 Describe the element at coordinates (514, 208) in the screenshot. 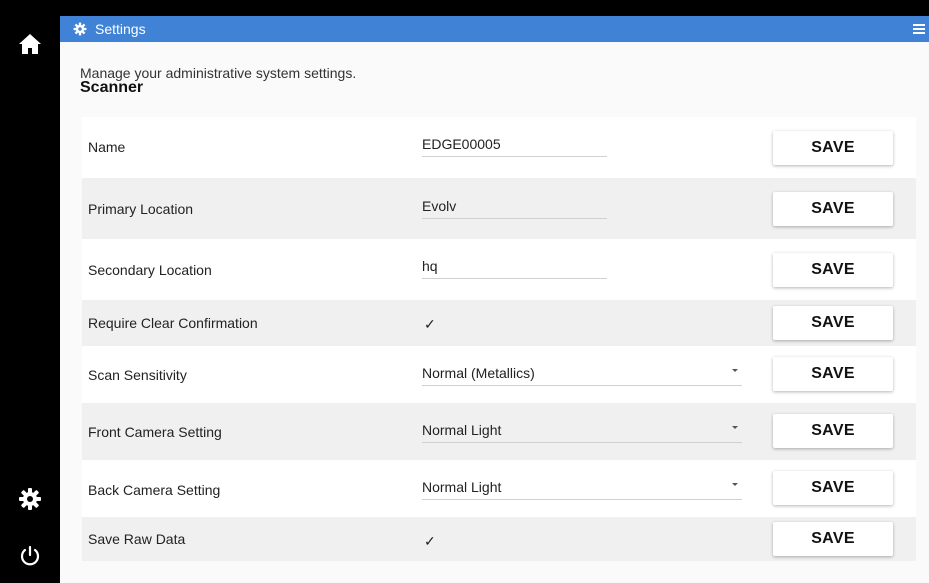

I see `primary-location-input: Evolv` at that location.